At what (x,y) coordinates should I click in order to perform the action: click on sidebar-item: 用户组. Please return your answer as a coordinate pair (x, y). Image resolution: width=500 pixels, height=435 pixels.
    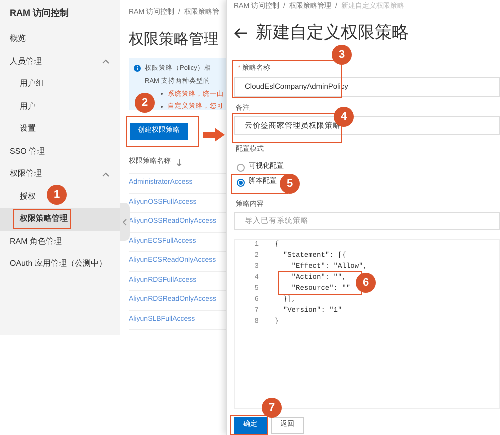
    Looking at the image, I should click on (32, 84).